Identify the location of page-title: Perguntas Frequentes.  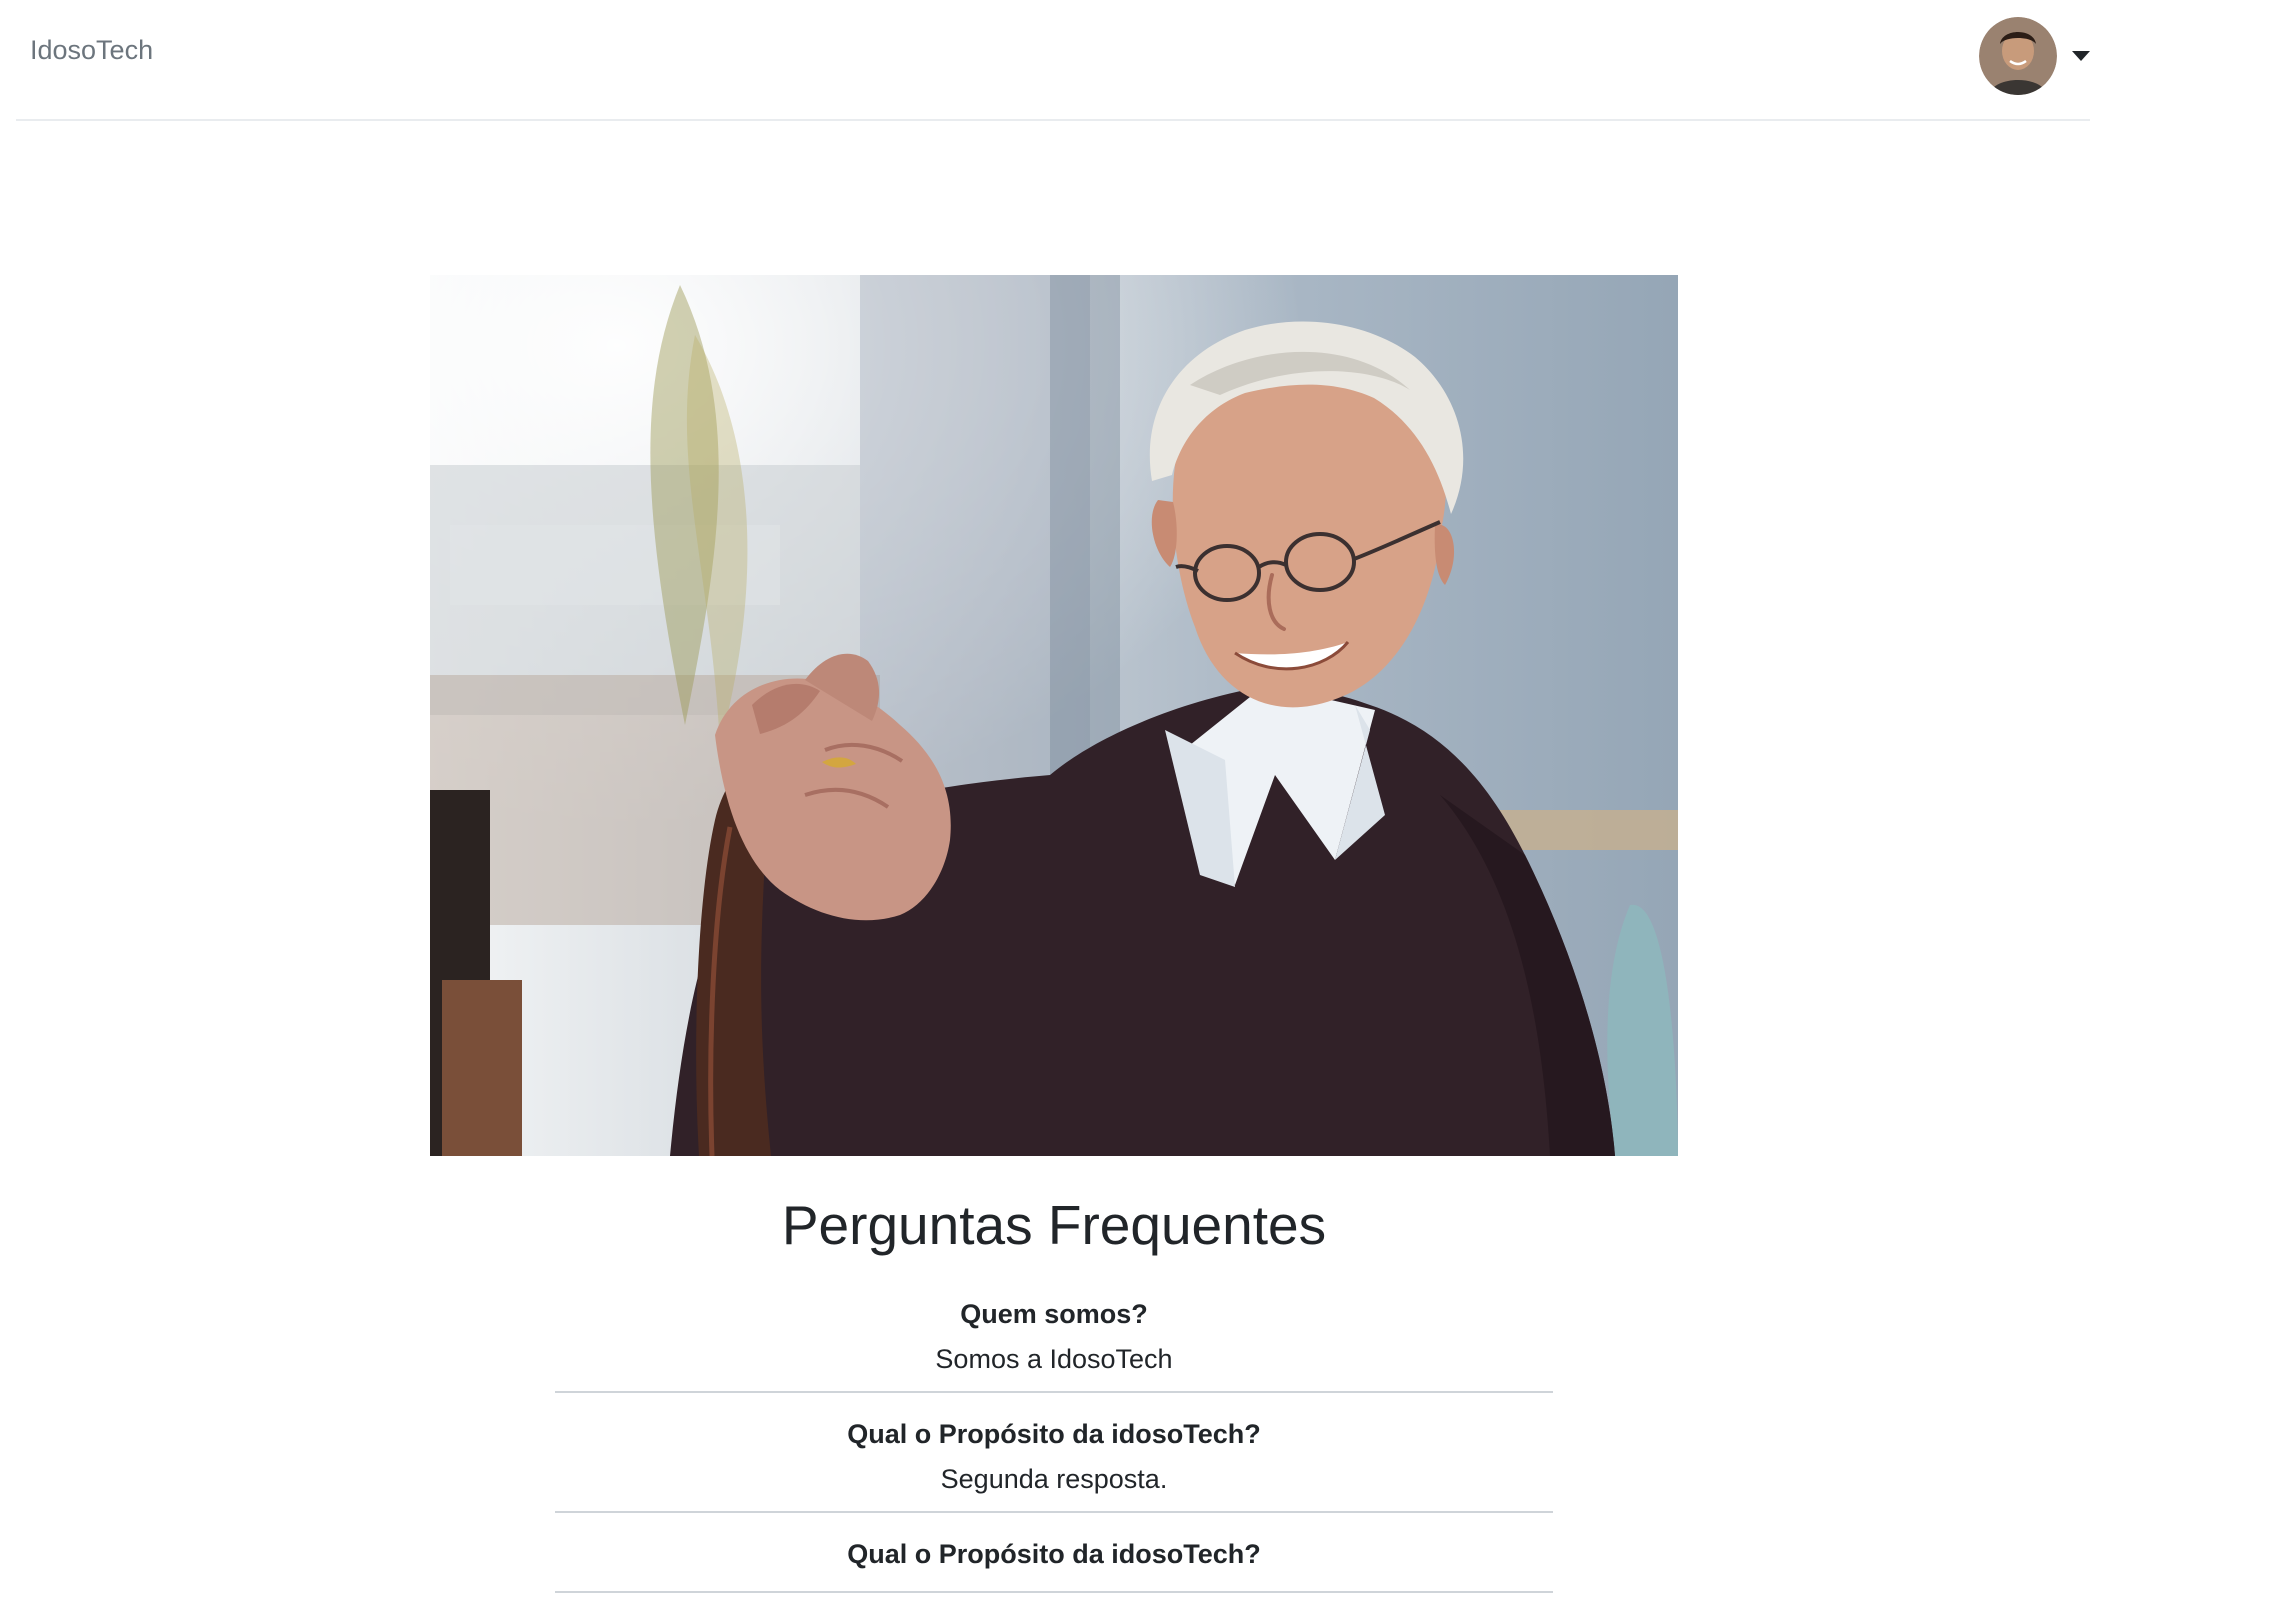
(1054, 1225).